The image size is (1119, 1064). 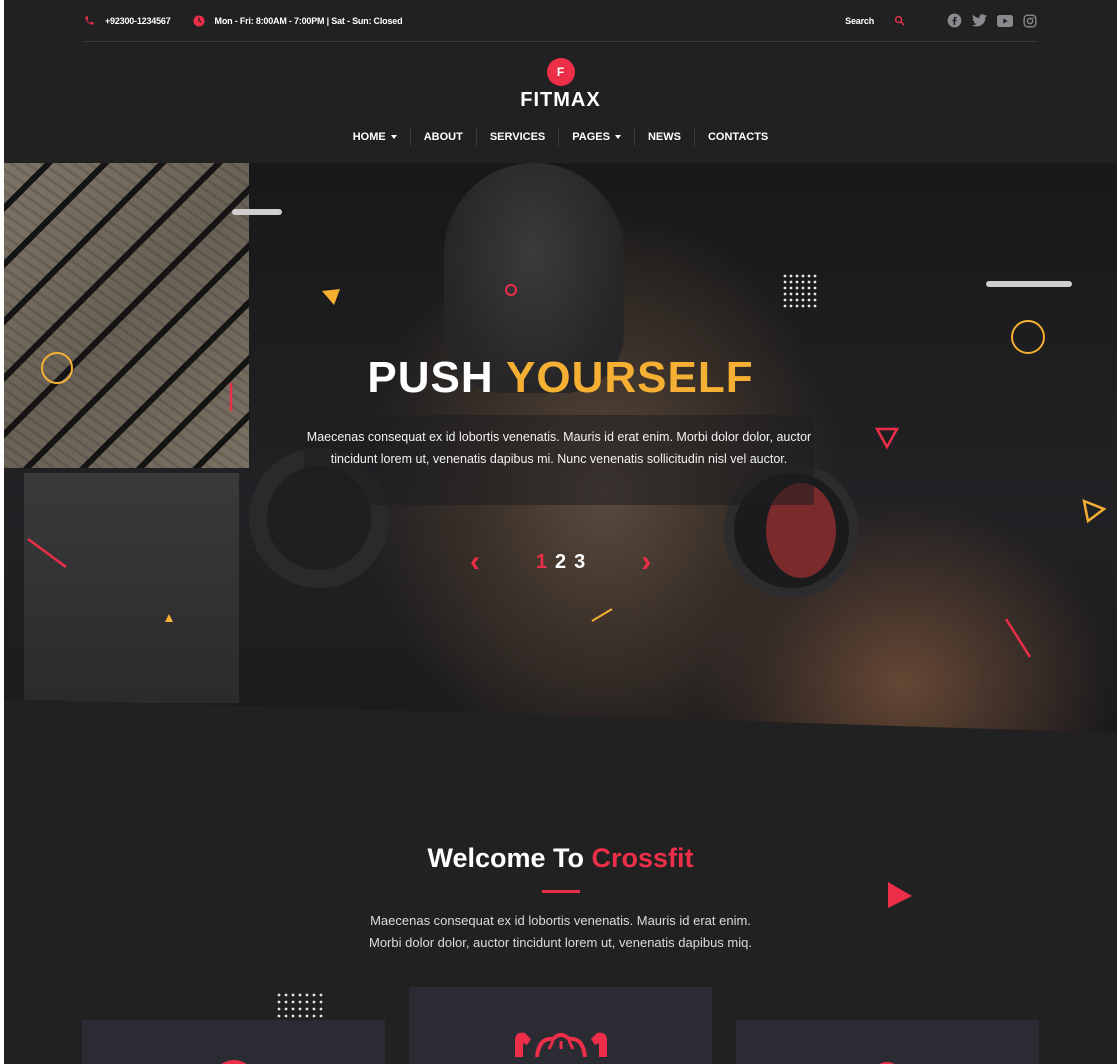 I want to click on nav-item-pages: PAGES, so click(x=596, y=137).